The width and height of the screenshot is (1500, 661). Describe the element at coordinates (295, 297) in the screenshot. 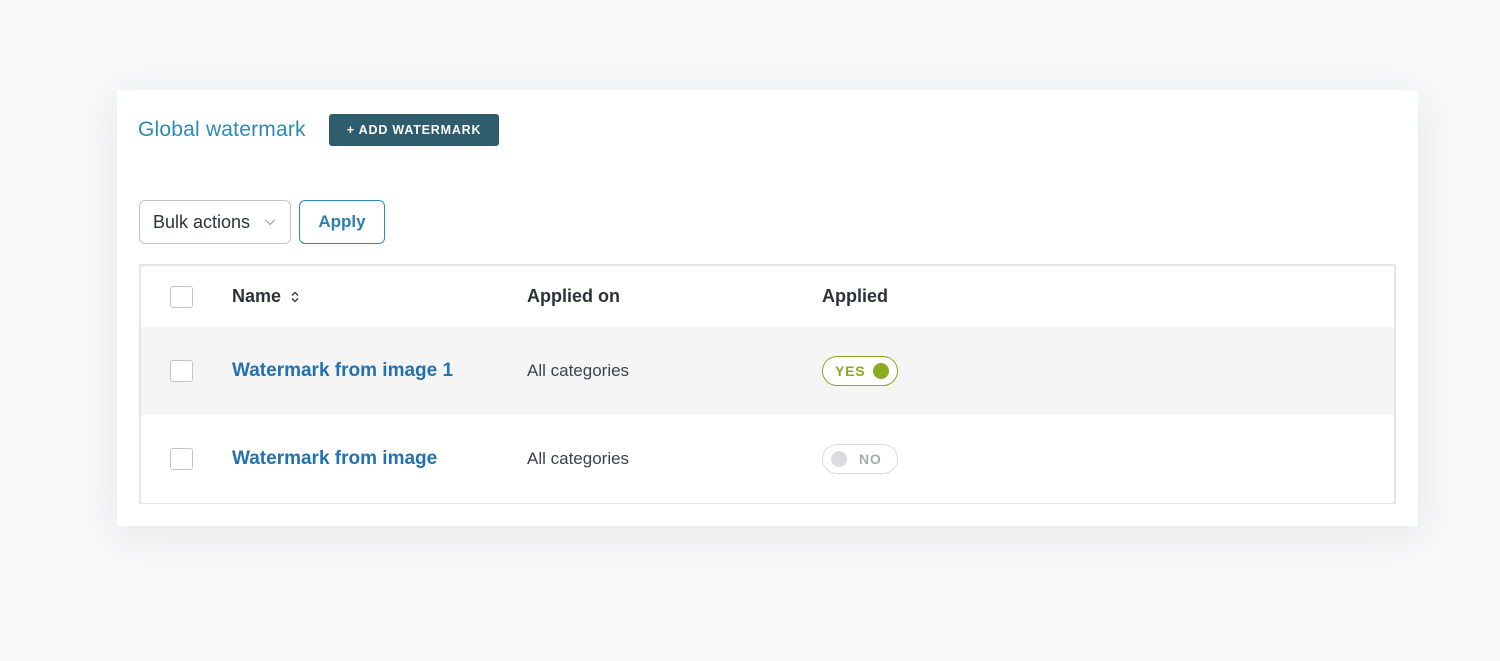

I see `sort-icon` at that location.